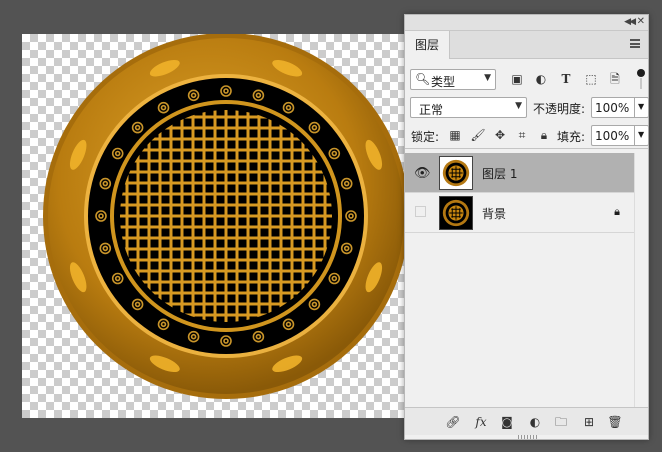 The image size is (662, 452). What do you see at coordinates (635, 43) in the screenshot?
I see `panel-menu-icon` at bounding box center [635, 43].